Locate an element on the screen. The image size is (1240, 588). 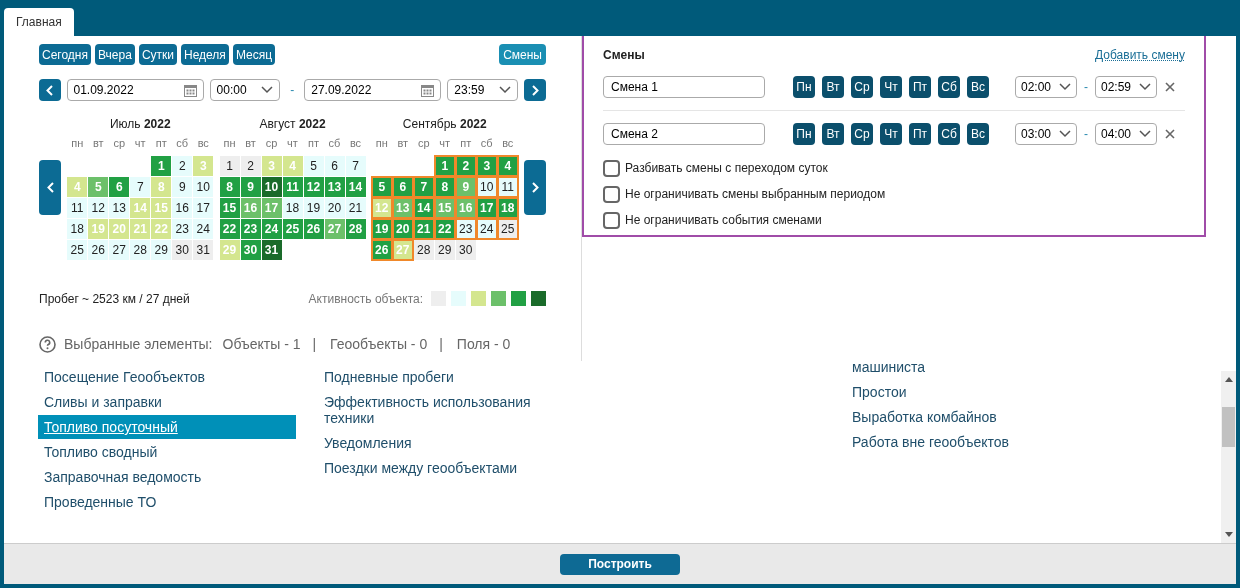
time-select: 02:00 is located at coordinates (1046, 87).